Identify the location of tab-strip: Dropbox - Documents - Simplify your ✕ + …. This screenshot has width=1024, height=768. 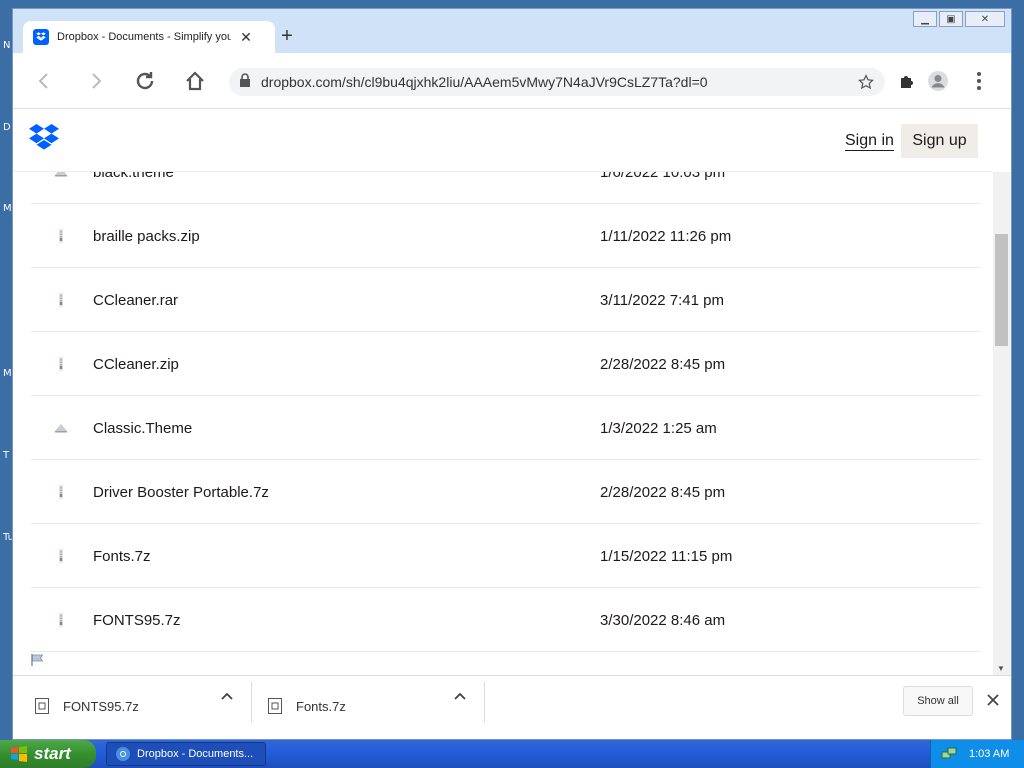
(512, 31).